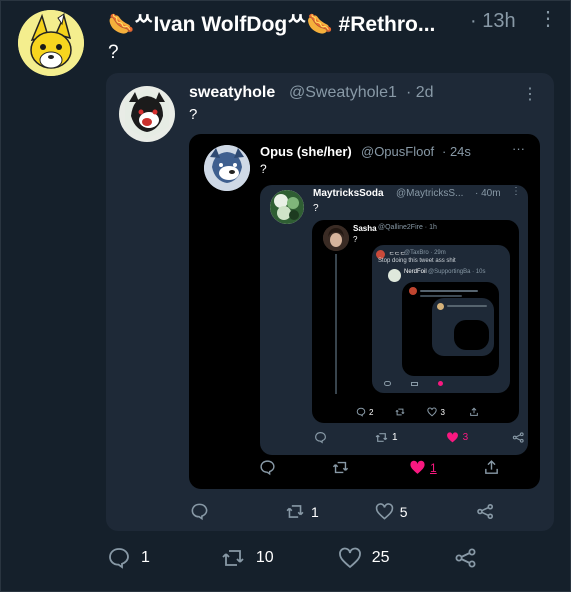 Image resolution: width=571 pixels, height=592 pixels. What do you see at coordinates (355, 239) in the screenshot?
I see `quote4-text: ?` at bounding box center [355, 239].